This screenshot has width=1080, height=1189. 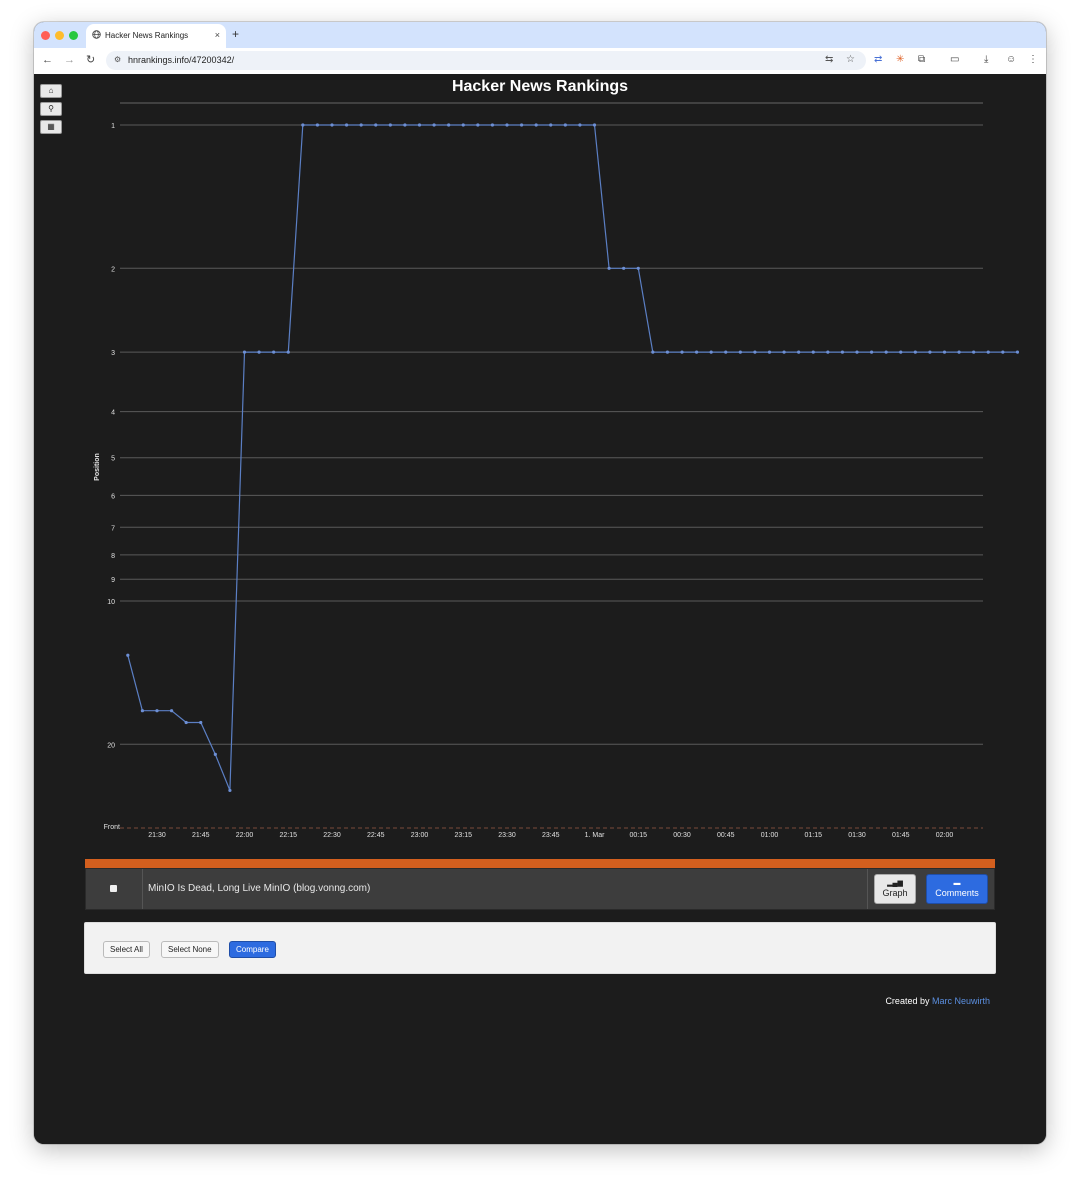 I want to click on x-tick-label: 01:45, so click(x=901, y=835).